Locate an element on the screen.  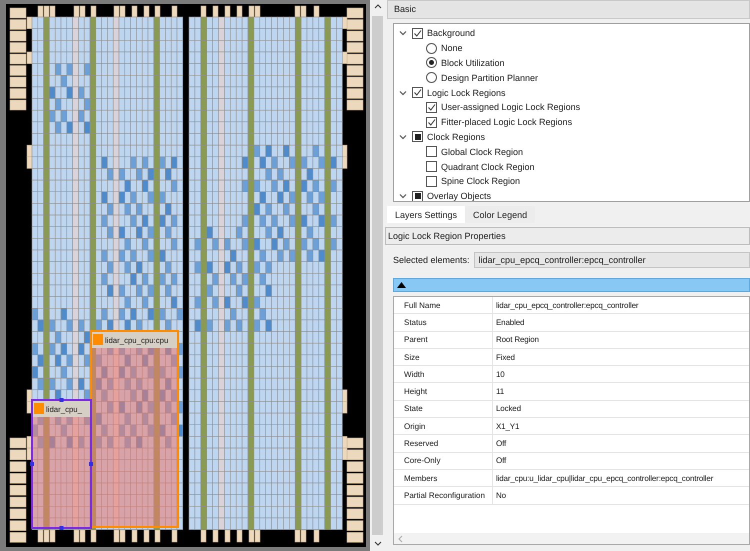
tree-item-label: Quadrant Clock Region is located at coordinates (488, 167).